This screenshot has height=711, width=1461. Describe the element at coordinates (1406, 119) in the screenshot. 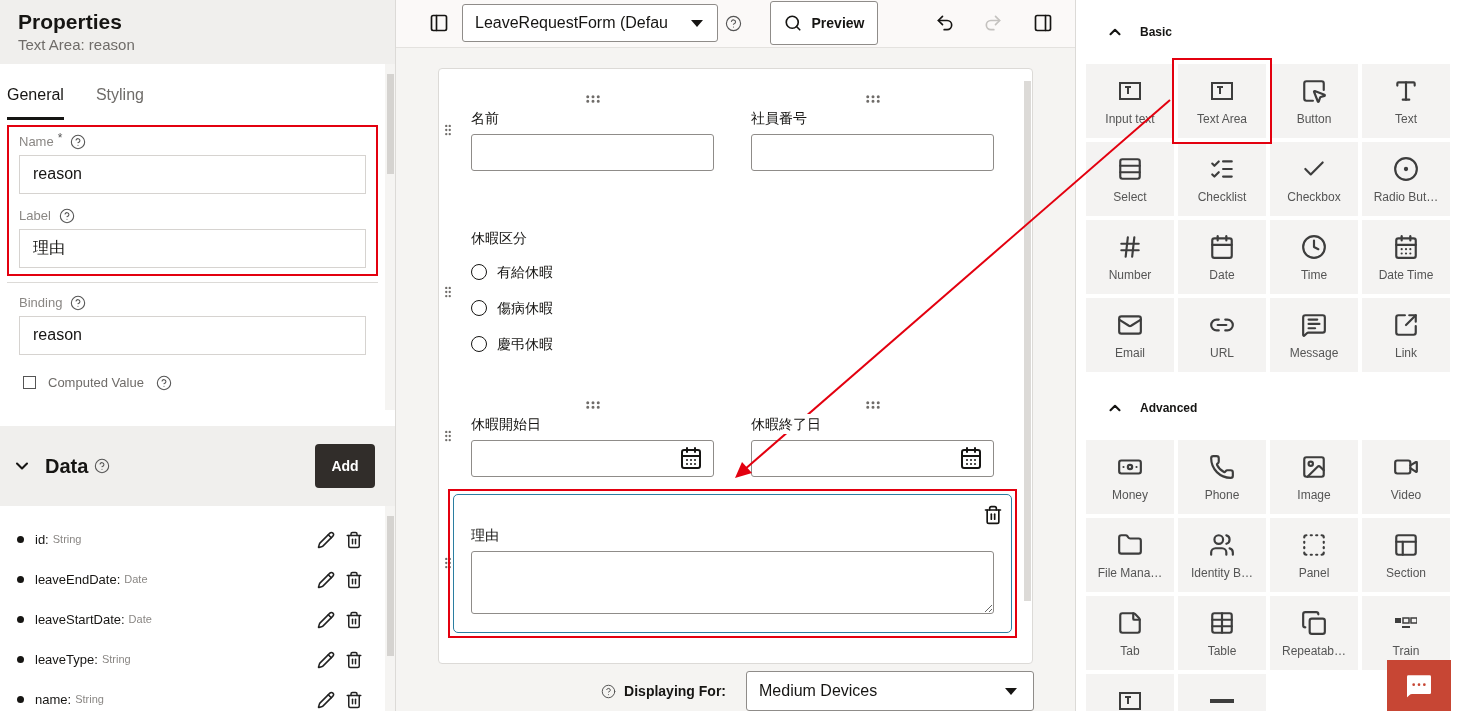

I see `tile-label: Text` at that location.